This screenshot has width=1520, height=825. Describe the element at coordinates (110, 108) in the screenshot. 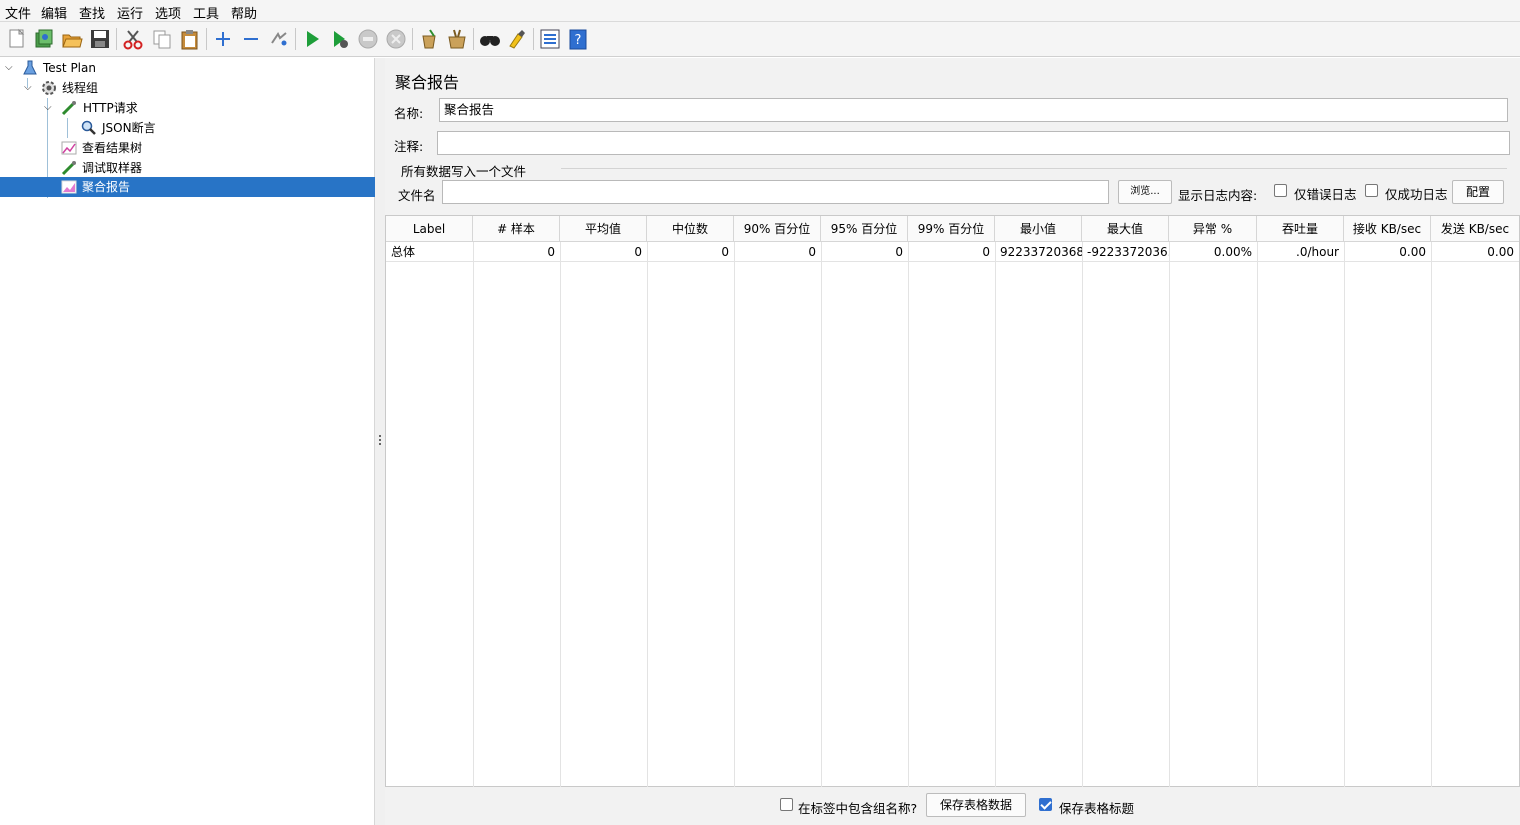

I see `tree-label: HTTP请求` at that location.